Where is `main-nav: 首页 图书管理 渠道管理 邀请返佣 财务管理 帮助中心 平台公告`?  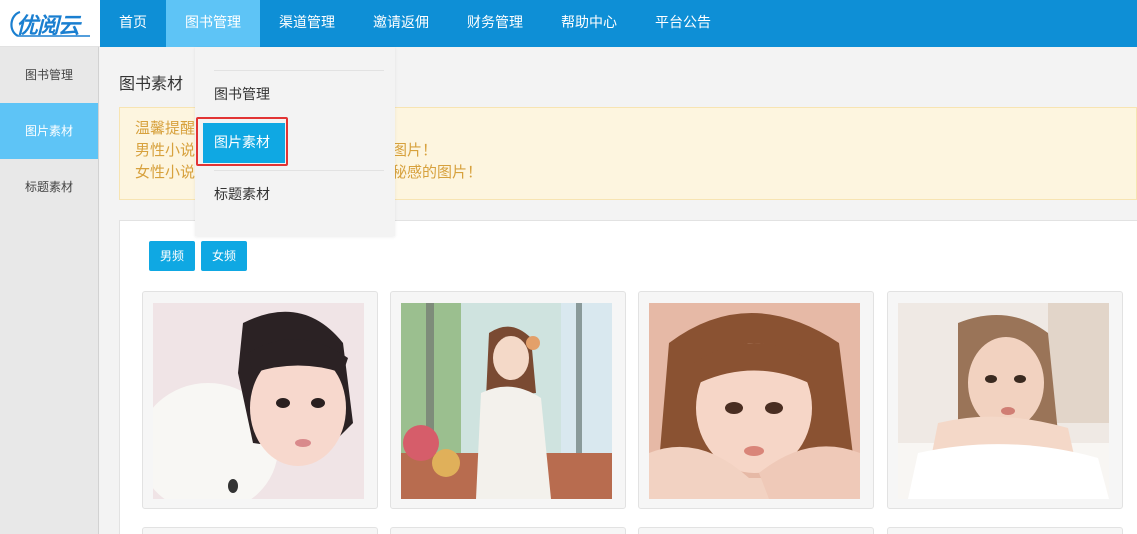 main-nav: 首页 图书管理 渠道管理 邀请返佣 财务管理 帮助中心 平台公告 is located at coordinates (415, 23).